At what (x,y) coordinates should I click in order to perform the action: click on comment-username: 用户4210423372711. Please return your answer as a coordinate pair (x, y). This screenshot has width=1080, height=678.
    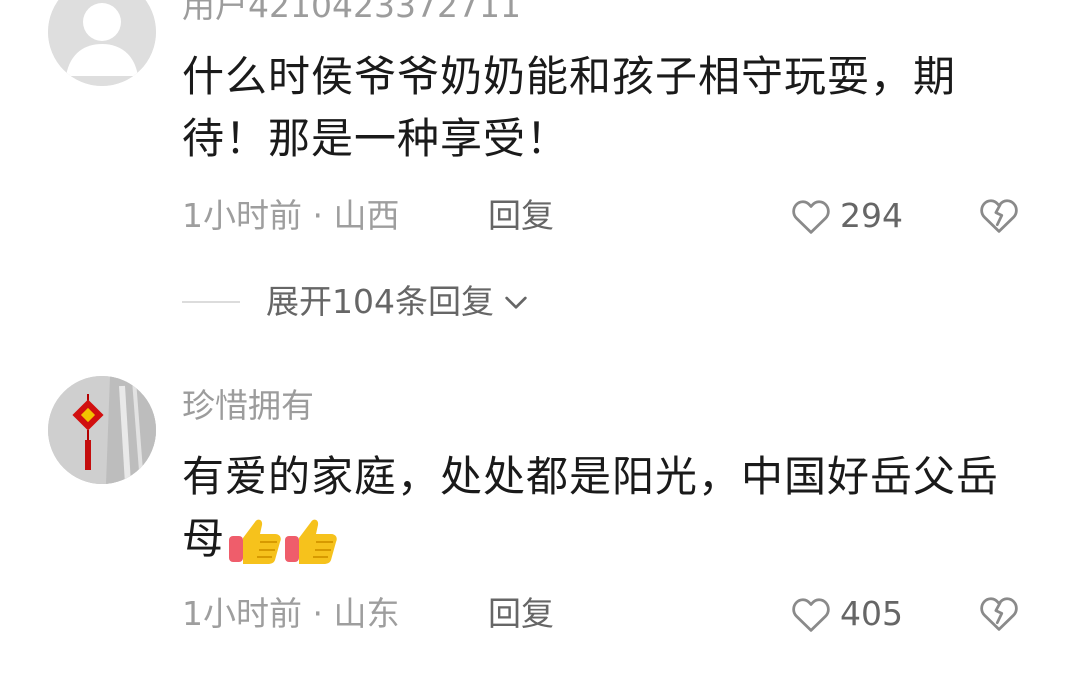
    Looking at the image, I should click on (351, 13).